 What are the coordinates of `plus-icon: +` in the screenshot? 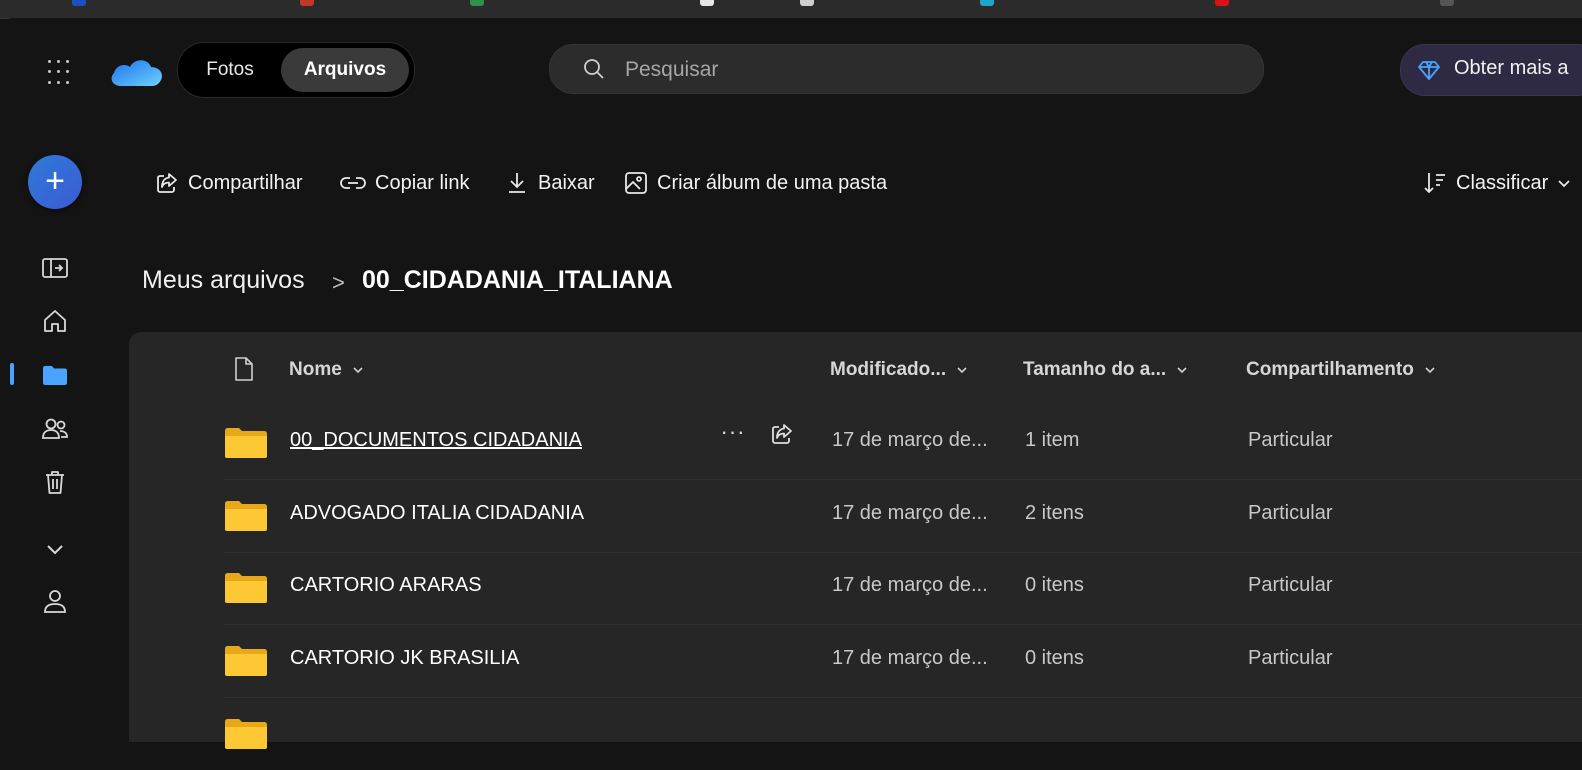 It's located at (55, 181).